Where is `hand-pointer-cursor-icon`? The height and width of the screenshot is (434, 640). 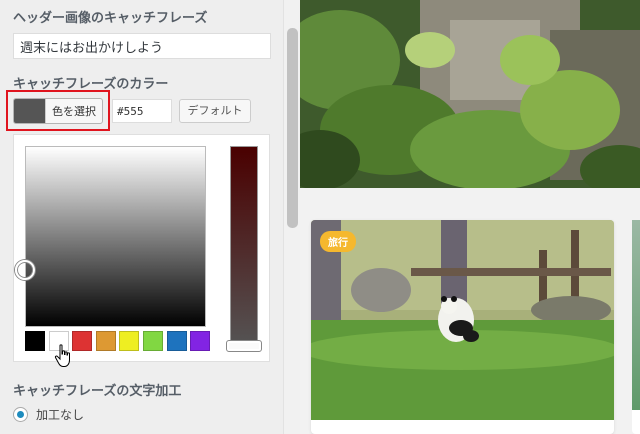 hand-pointer-cursor-icon is located at coordinates (62, 355).